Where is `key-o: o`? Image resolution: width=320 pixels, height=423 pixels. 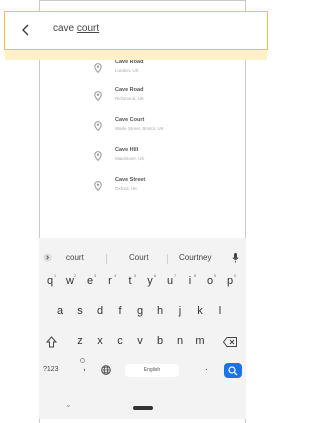 key-o: o is located at coordinates (210, 281).